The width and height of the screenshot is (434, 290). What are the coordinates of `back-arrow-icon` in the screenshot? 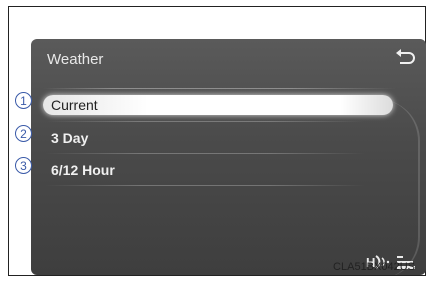 It's located at (405, 57).